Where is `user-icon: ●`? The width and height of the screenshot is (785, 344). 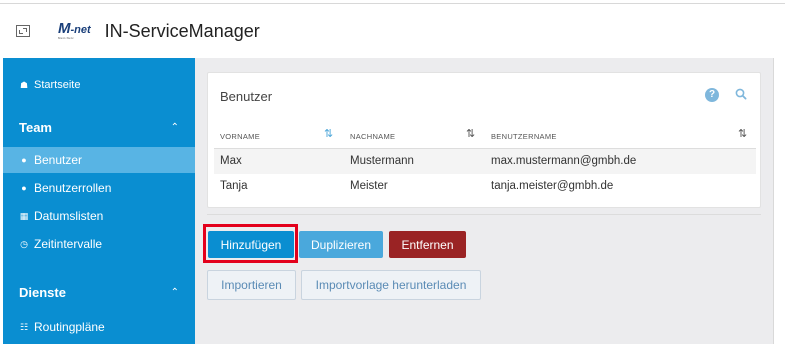 user-icon: ● is located at coordinates (24, 160).